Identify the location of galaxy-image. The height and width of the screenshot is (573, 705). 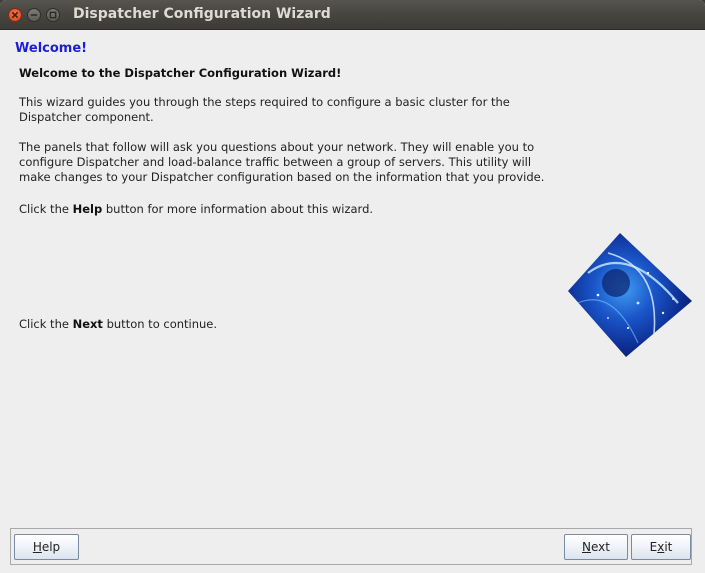
(630, 297).